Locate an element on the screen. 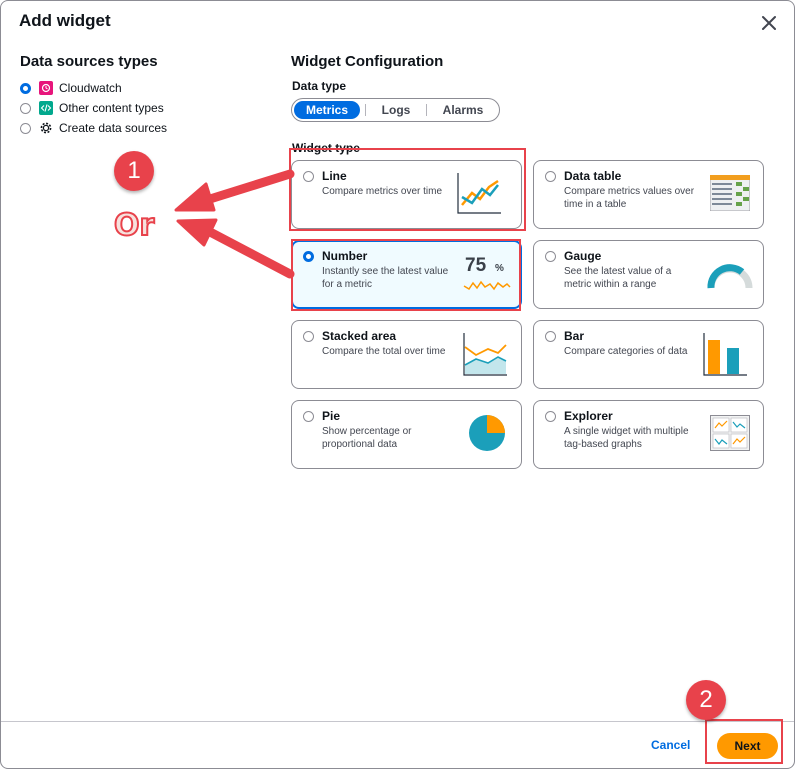  step-2-badge: 2 is located at coordinates (706, 700).